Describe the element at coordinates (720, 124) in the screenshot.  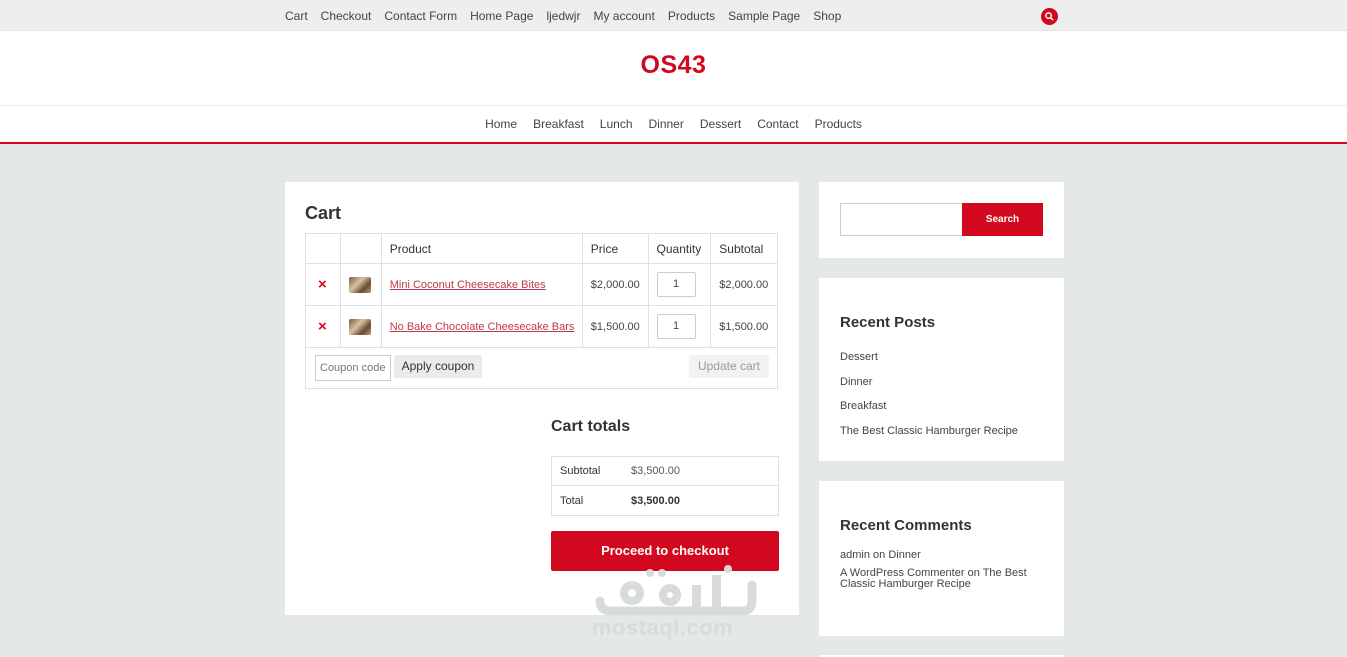
I see `nav-dessert: Dessert` at that location.